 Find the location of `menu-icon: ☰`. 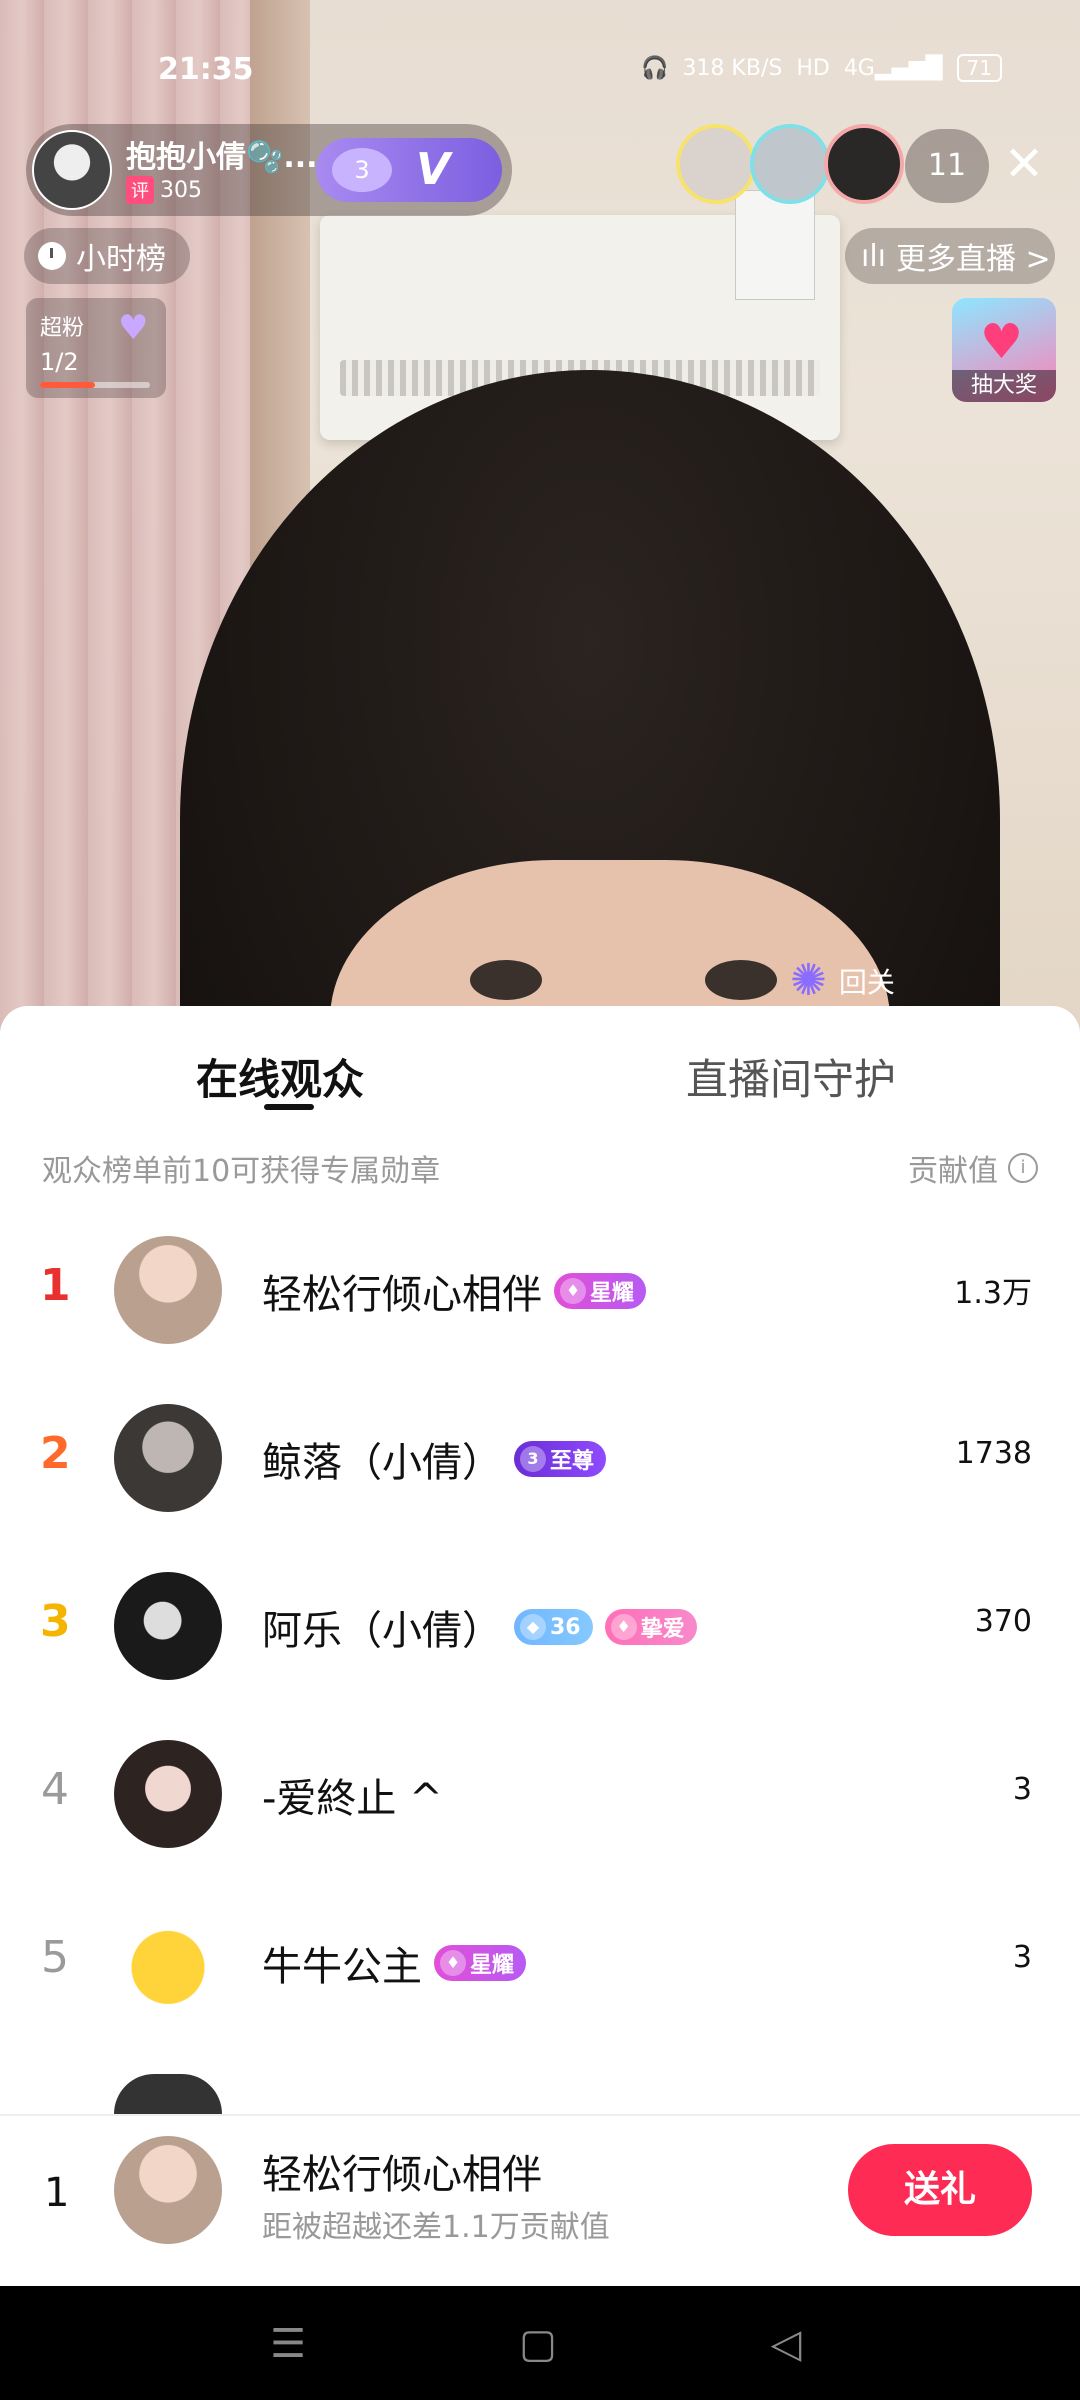

menu-icon: ☰ is located at coordinates (288, 2344).